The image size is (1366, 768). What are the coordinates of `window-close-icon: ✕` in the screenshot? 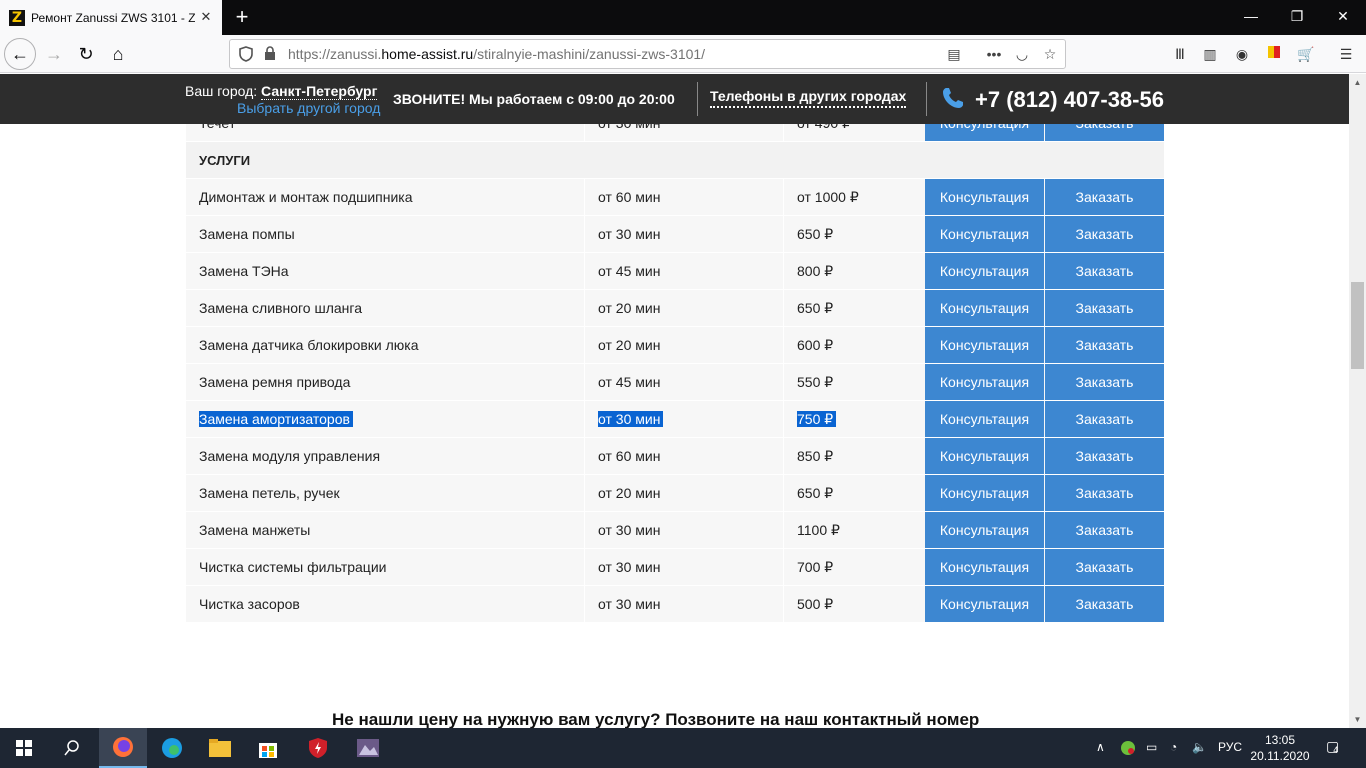 It's located at (1343, 17).